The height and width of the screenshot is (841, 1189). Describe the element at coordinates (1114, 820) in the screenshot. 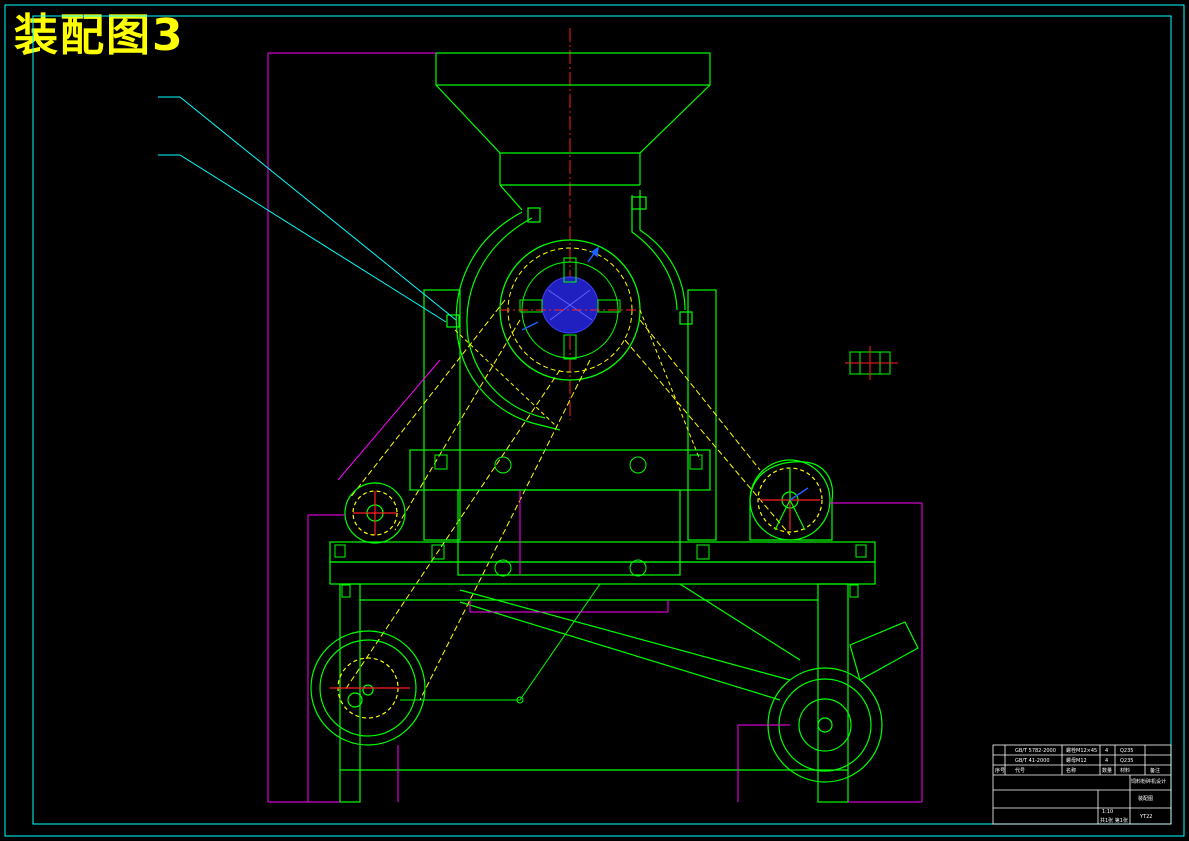

I see `tb-sheet: 共1张 第1张` at that location.